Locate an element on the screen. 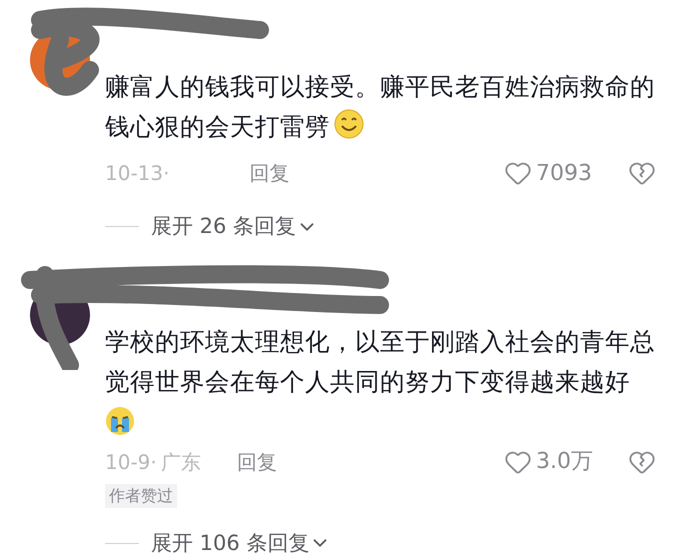 The height and width of the screenshot is (560, 690). expand-replies-button: 展开 26 条回复 is located at coordinates (234, 226).